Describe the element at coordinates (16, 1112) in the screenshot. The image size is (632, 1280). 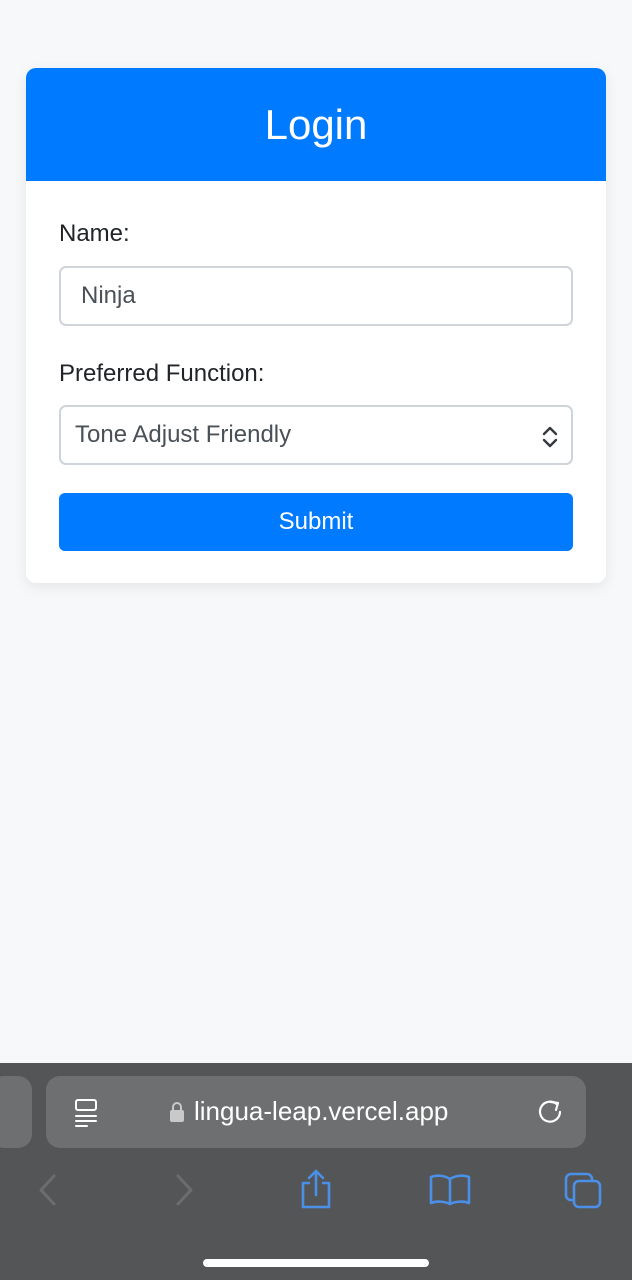
I see `previous-tab-preview` at that location.